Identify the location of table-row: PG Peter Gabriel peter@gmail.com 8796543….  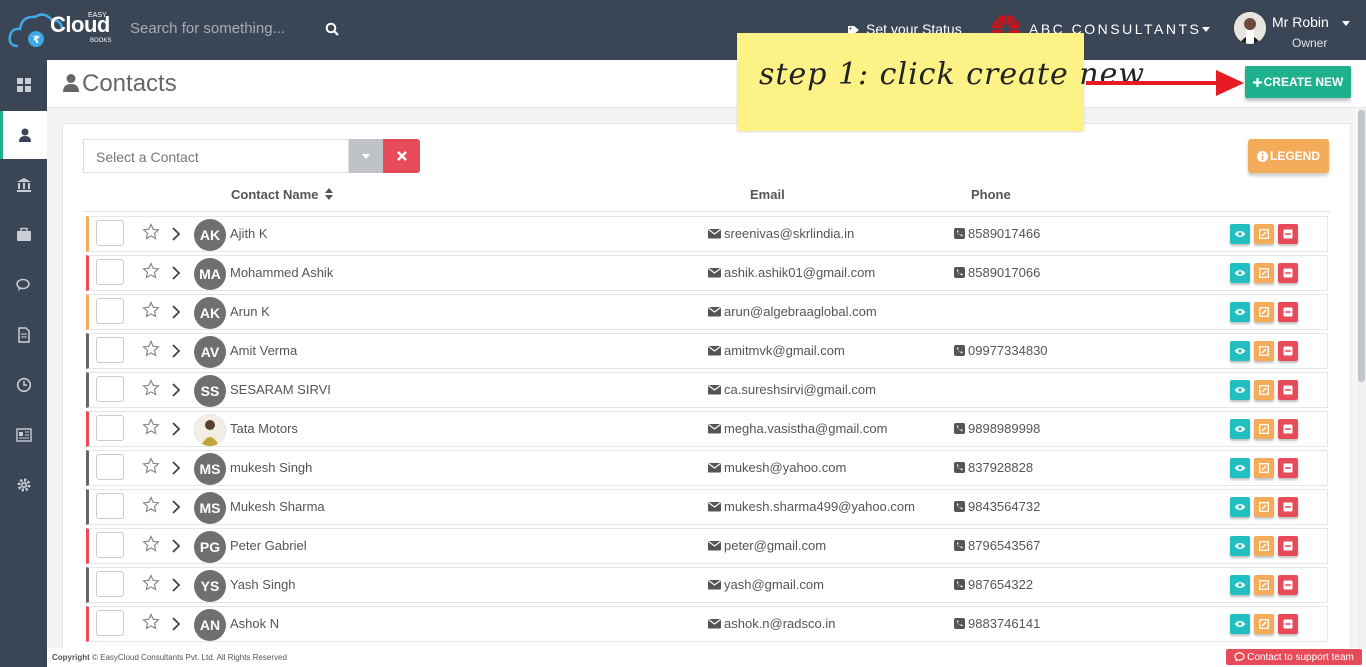
(707, 546).